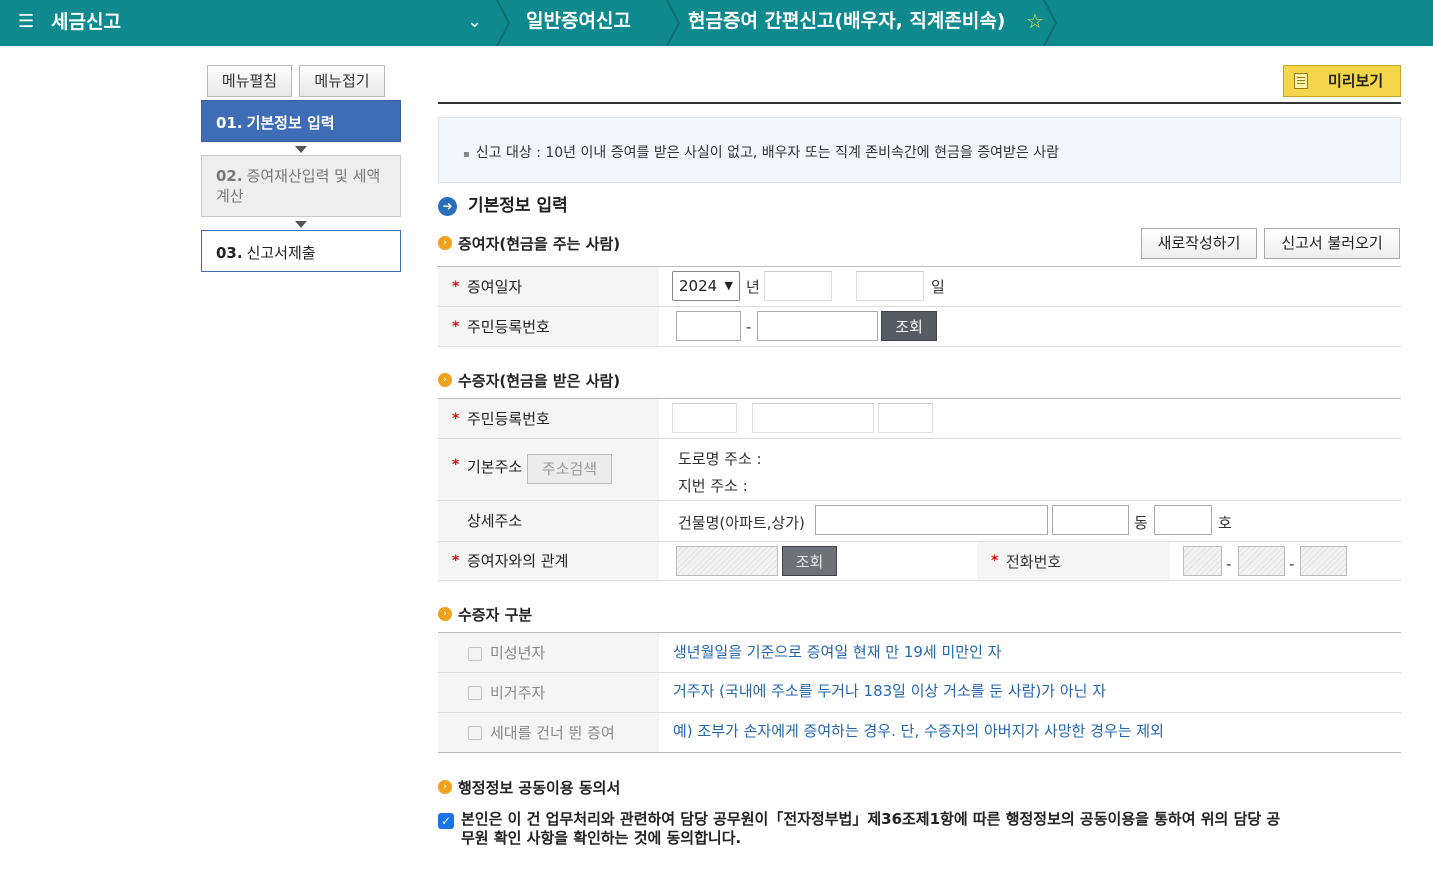 This screenshot has height=873, width=1433. I want to click on recipient-rrn-extra-input, so click(905, 418).